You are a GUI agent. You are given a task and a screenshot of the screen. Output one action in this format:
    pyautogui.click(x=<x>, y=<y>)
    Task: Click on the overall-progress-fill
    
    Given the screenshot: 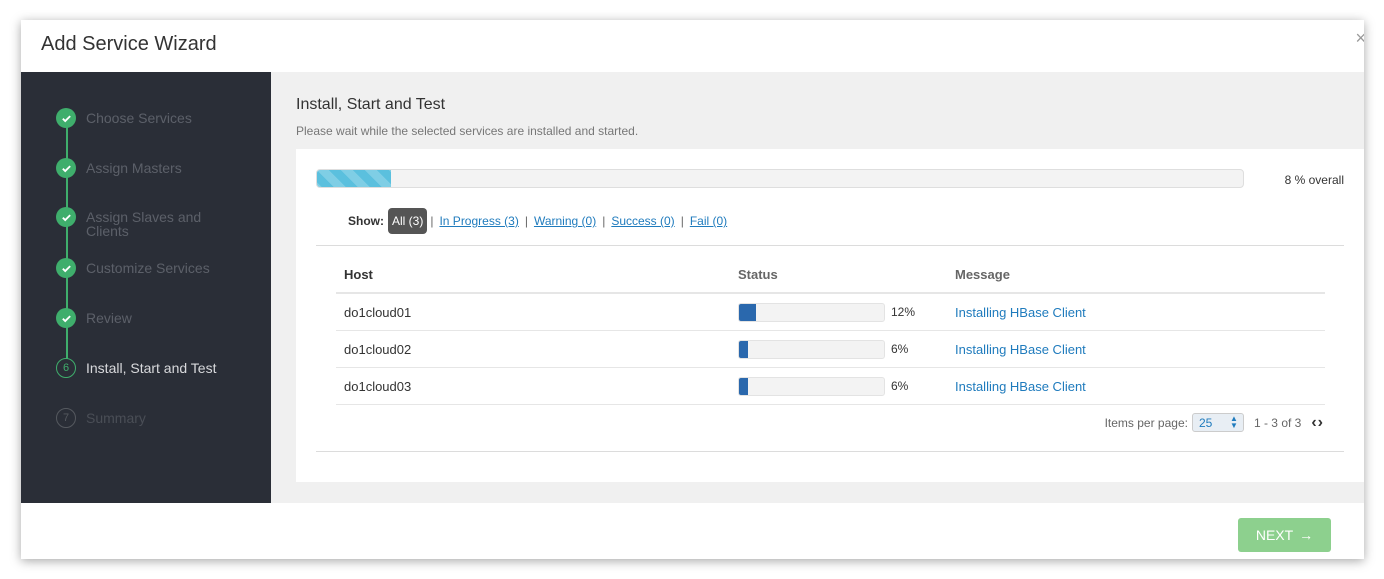 What is the action you would take?
    pyautogui.click(x=354, y=178)
    